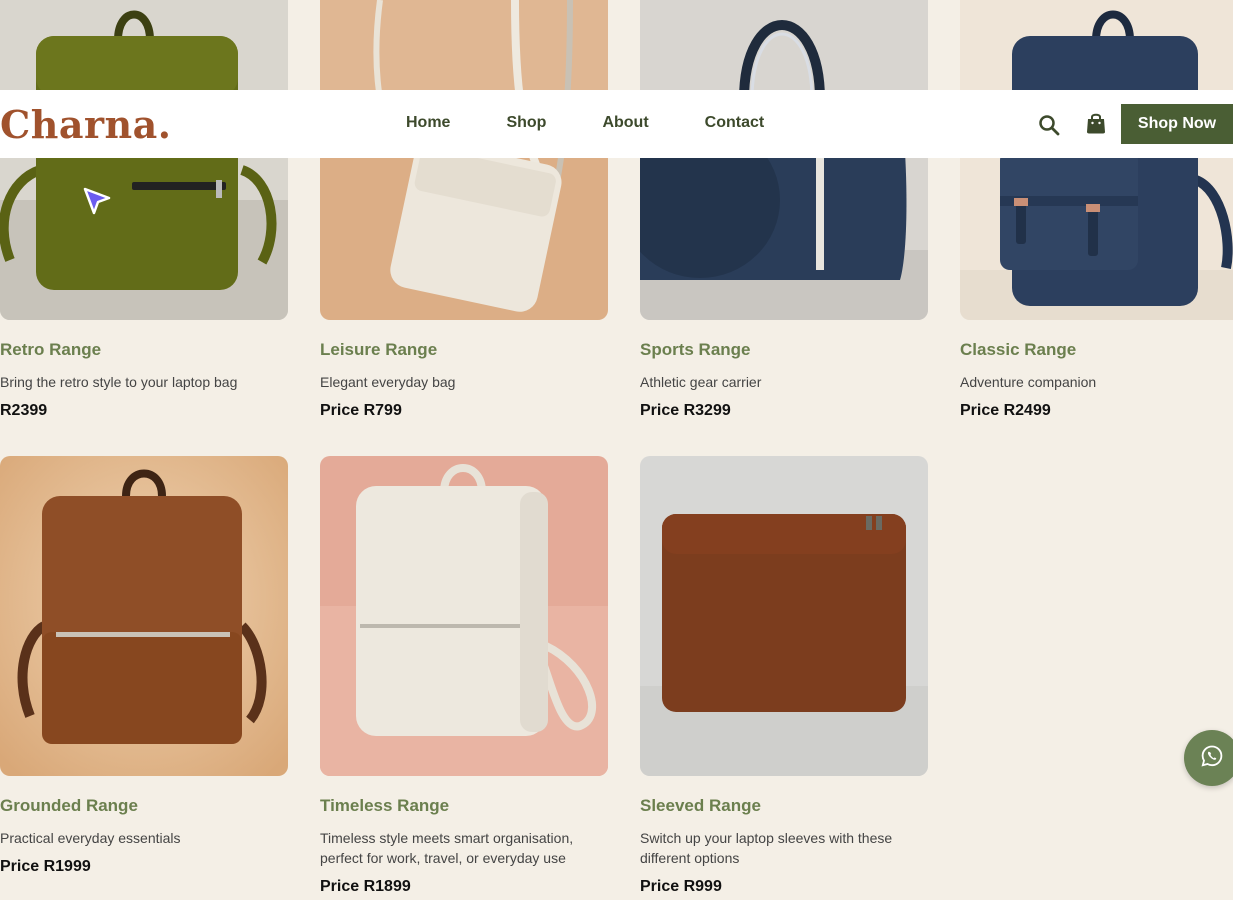  I want to click on site-logo: Charna., so click(86, 124).